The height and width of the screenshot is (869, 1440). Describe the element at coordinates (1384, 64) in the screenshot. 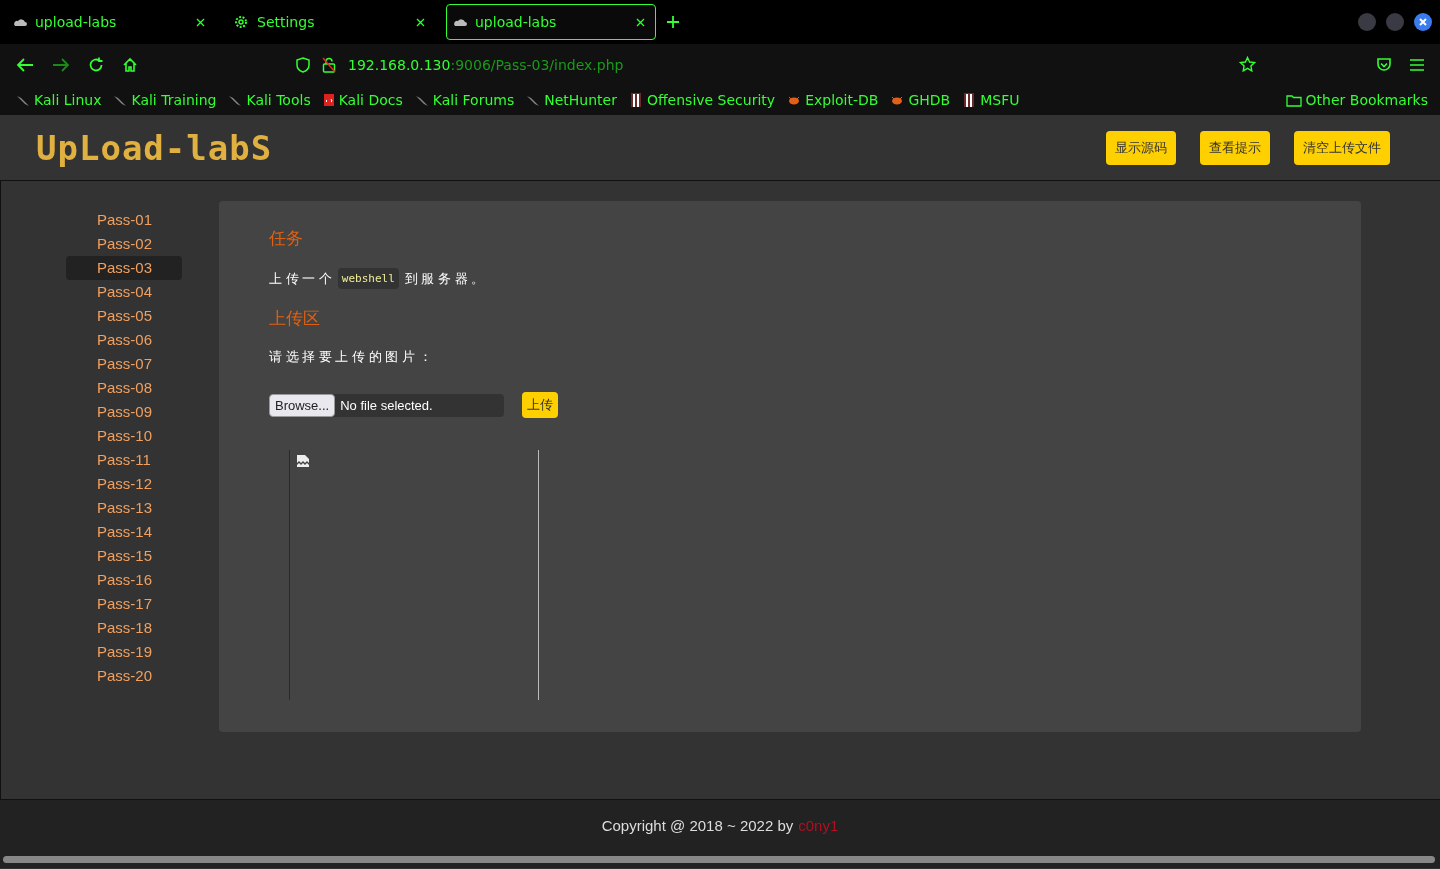

I see `pocket-icon` at that location.